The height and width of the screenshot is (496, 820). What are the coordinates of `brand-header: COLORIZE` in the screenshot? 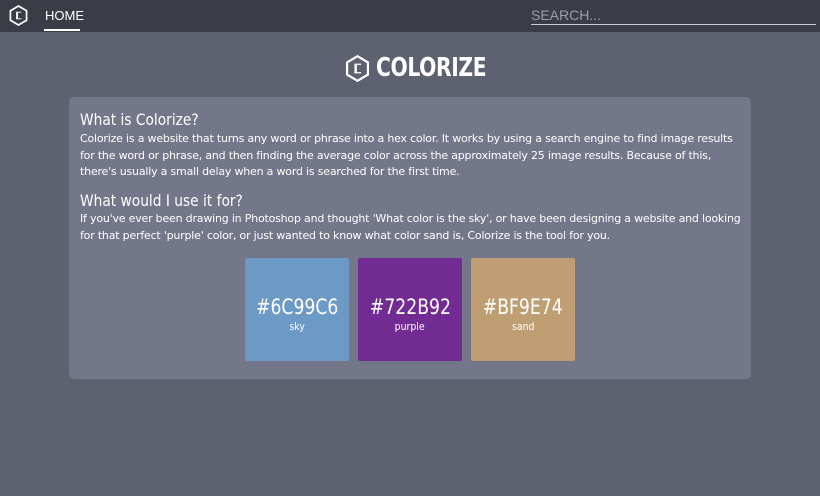 It's located at (410, 68).